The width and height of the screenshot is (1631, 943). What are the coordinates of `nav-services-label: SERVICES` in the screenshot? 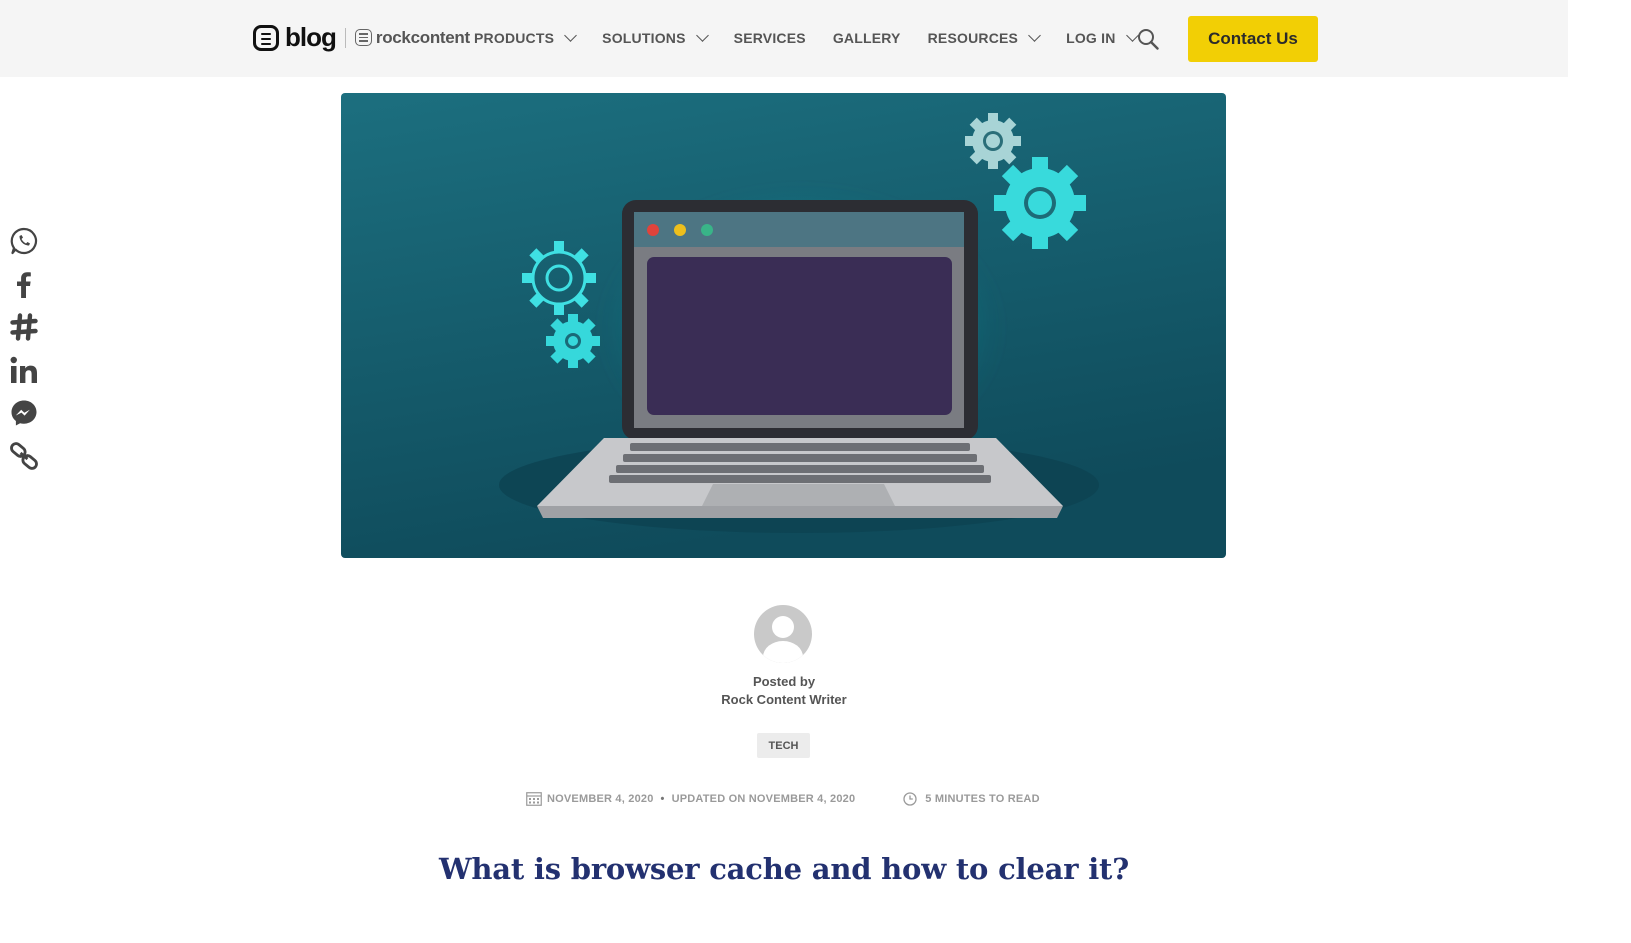 It's located at (769, 38).